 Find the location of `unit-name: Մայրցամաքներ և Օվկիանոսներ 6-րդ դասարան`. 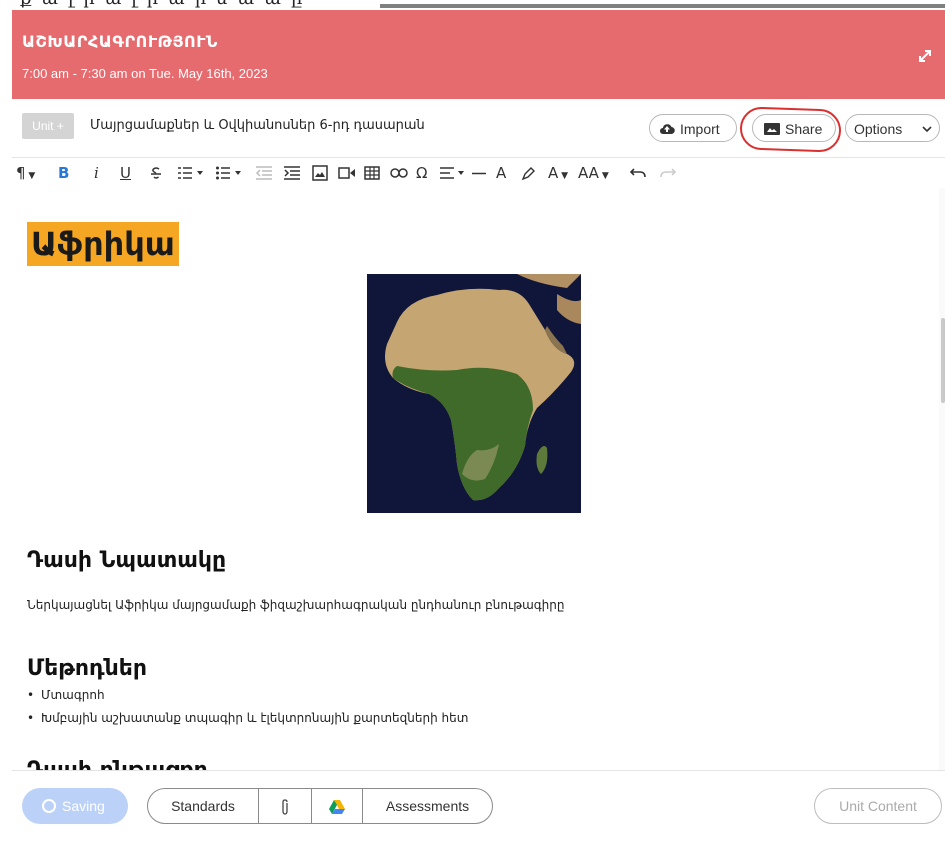

unit-name: Մայրցամաքներ և Օվկիանոսներ 6-րդ դասարան is located at coordinates (257, 125).